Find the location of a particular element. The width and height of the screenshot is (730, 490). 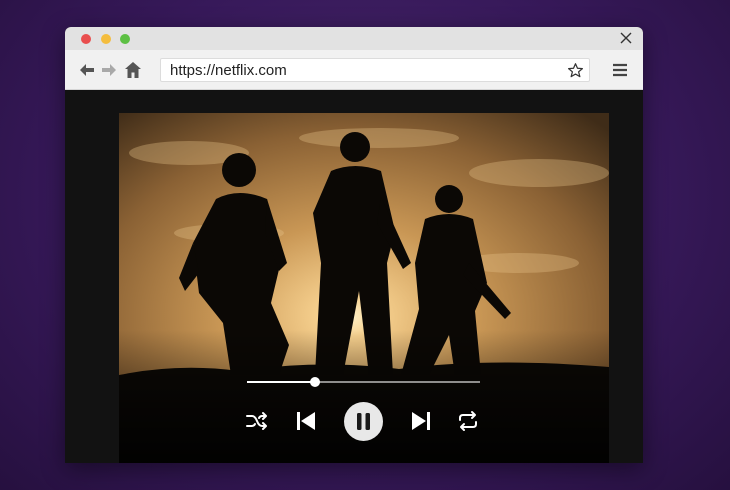

url-text: https://netflix.com is located at coordinates (228, 70).